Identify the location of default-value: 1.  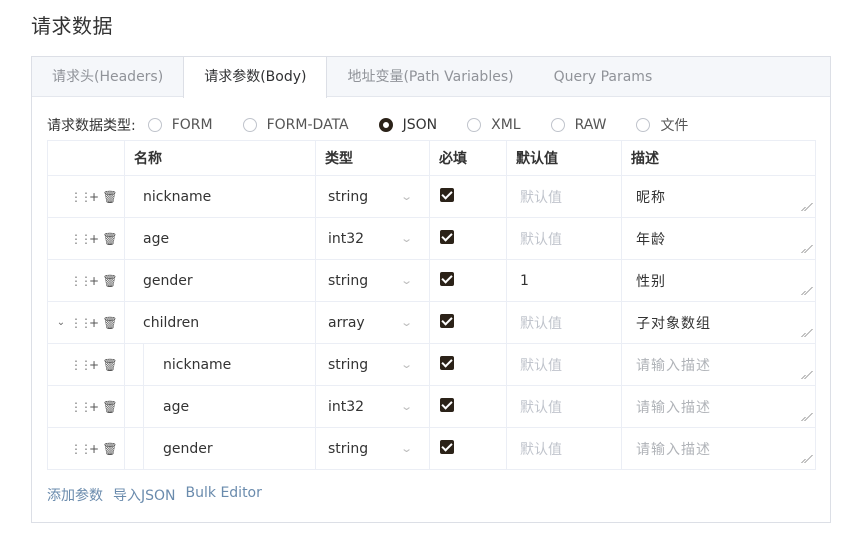
(564, 281).